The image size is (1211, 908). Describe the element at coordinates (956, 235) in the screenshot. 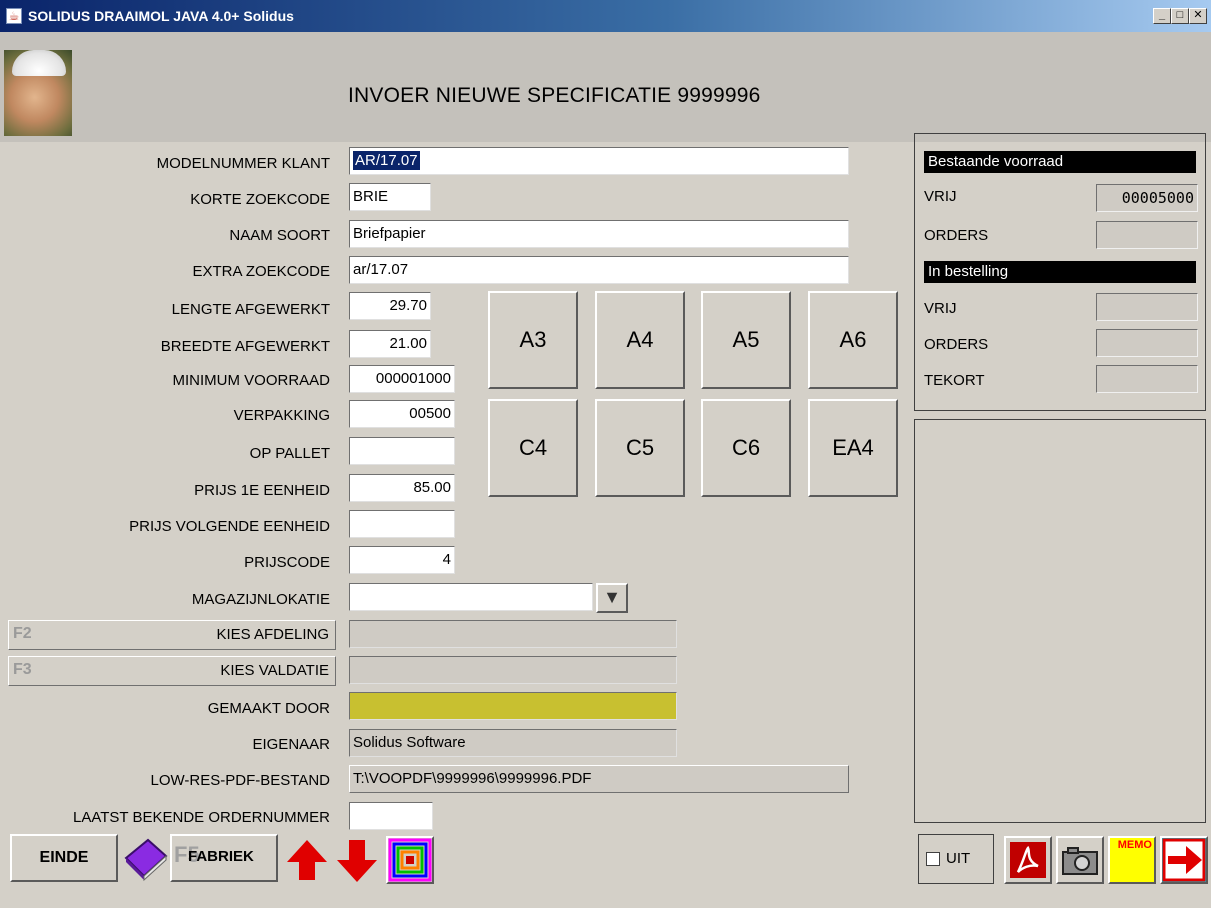

I see `bestaande-orders-label: ORDERS` at that location.